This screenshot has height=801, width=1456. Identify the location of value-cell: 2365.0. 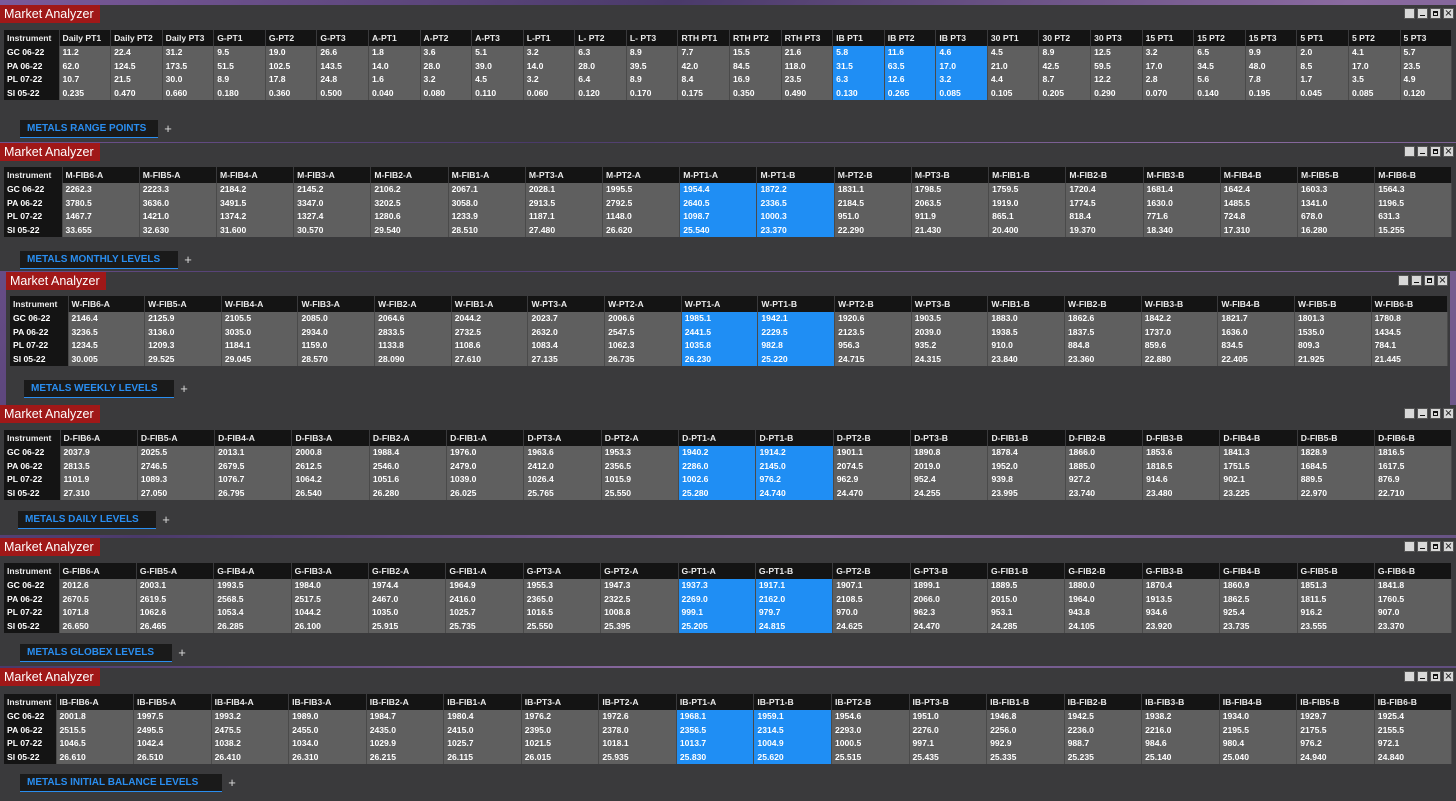
(562, 599).